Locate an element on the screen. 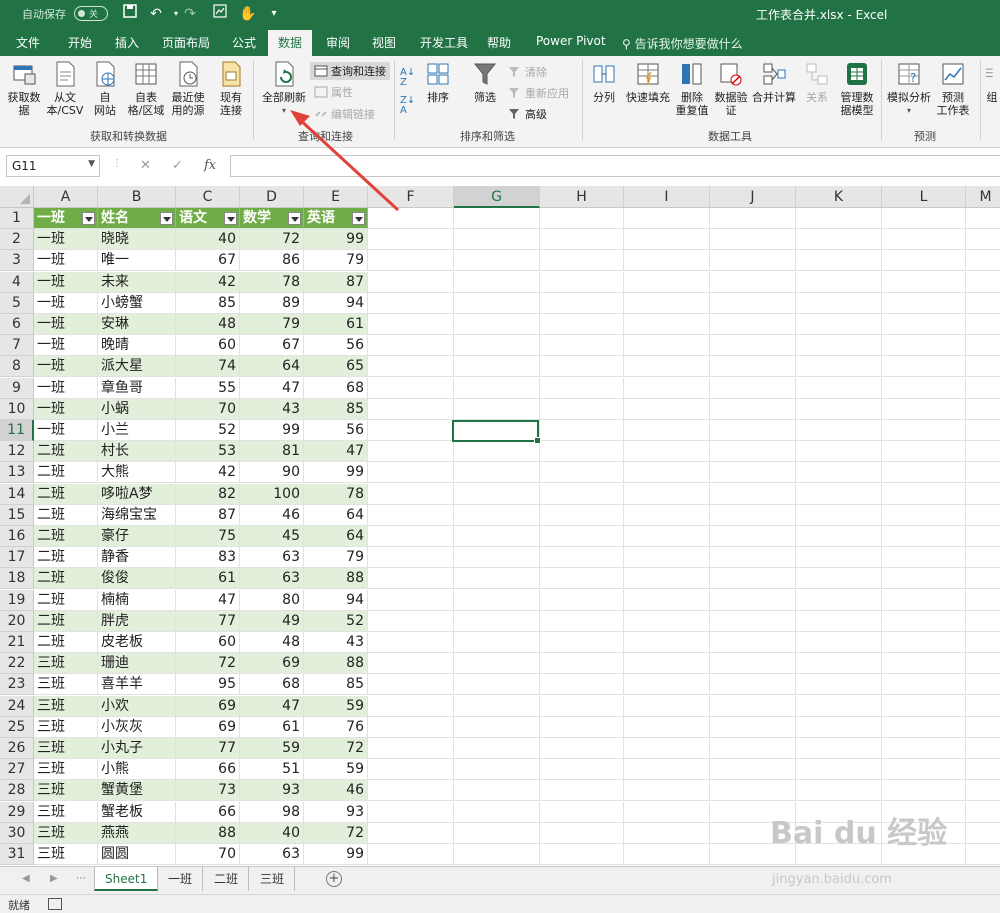 The height and width of the screenshot is (913, 1000). table-cell: 90 is located at coordinates (272, 473).